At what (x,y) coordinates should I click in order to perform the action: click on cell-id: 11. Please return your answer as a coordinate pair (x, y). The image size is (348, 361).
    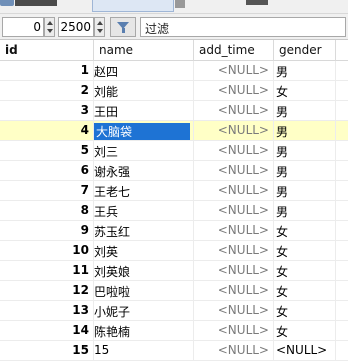
    Looking at the image, I should click on (47, 271).